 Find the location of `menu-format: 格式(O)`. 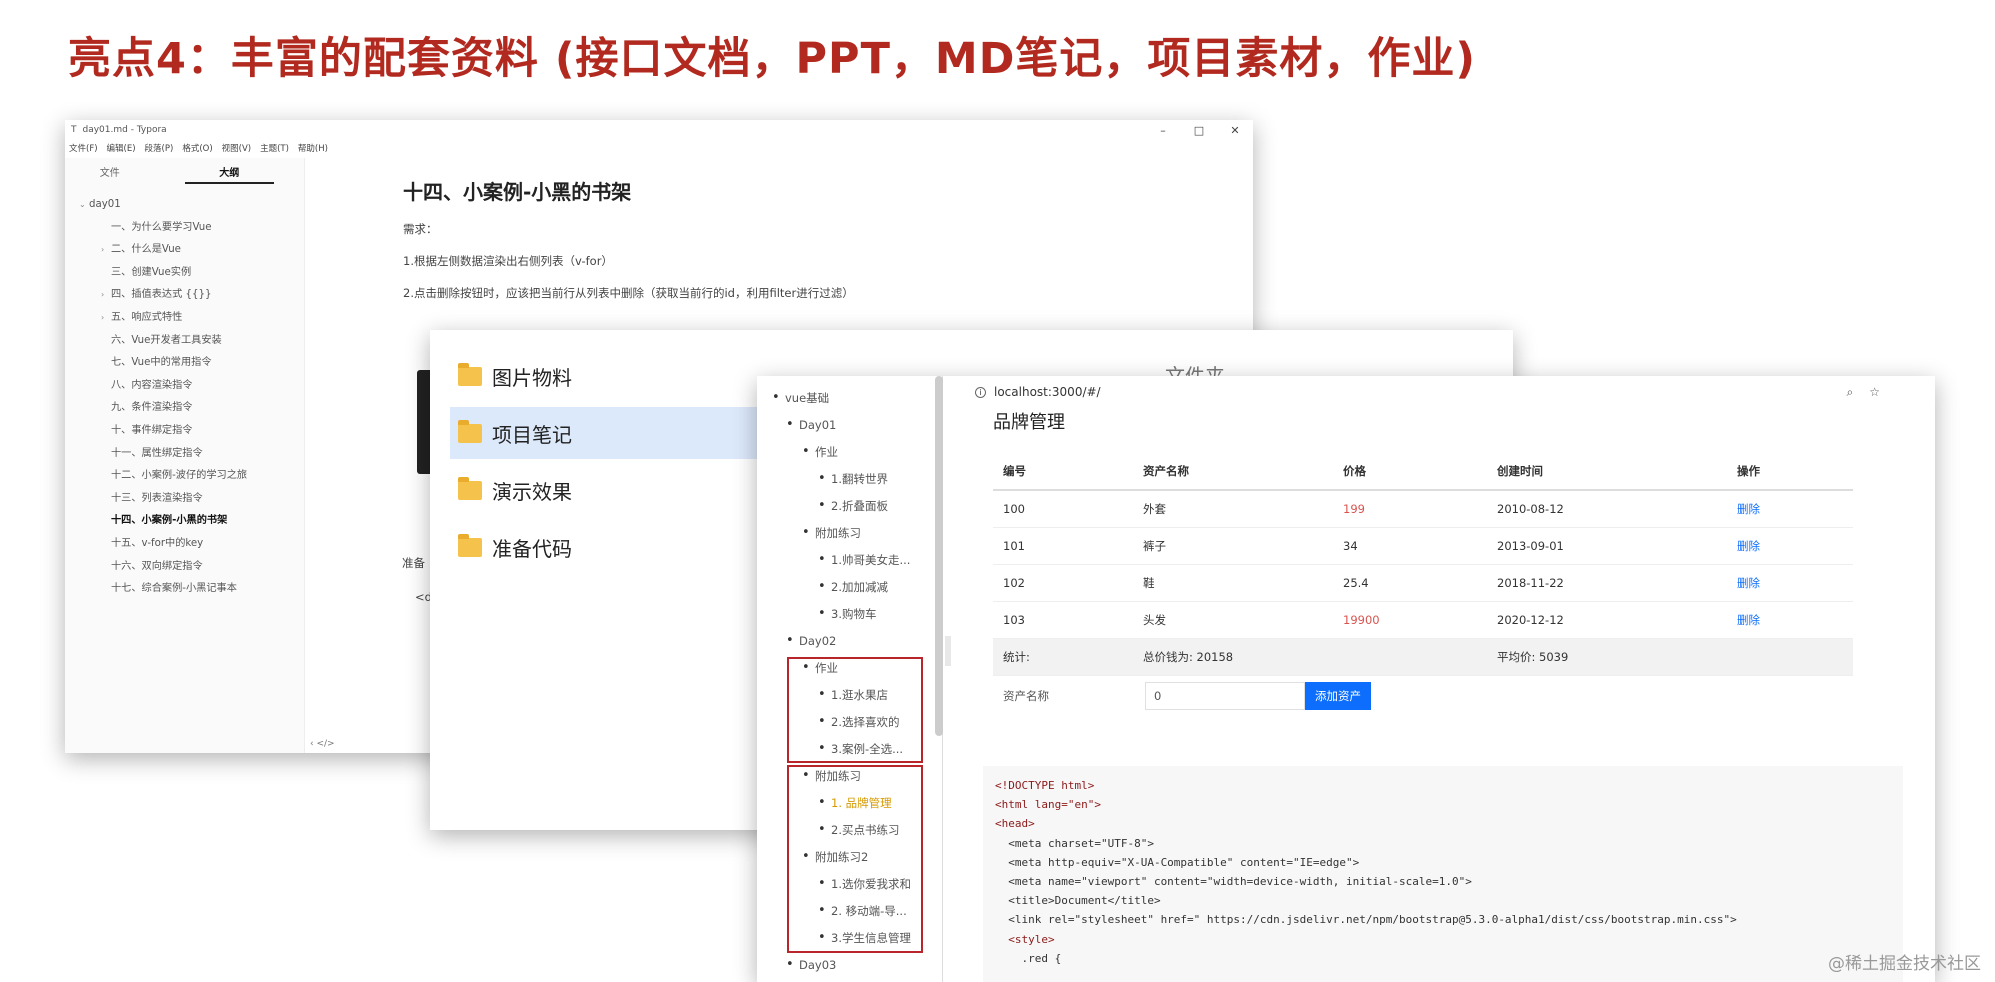

menu-format: 格式(O) is located at coordinates (197, 148).